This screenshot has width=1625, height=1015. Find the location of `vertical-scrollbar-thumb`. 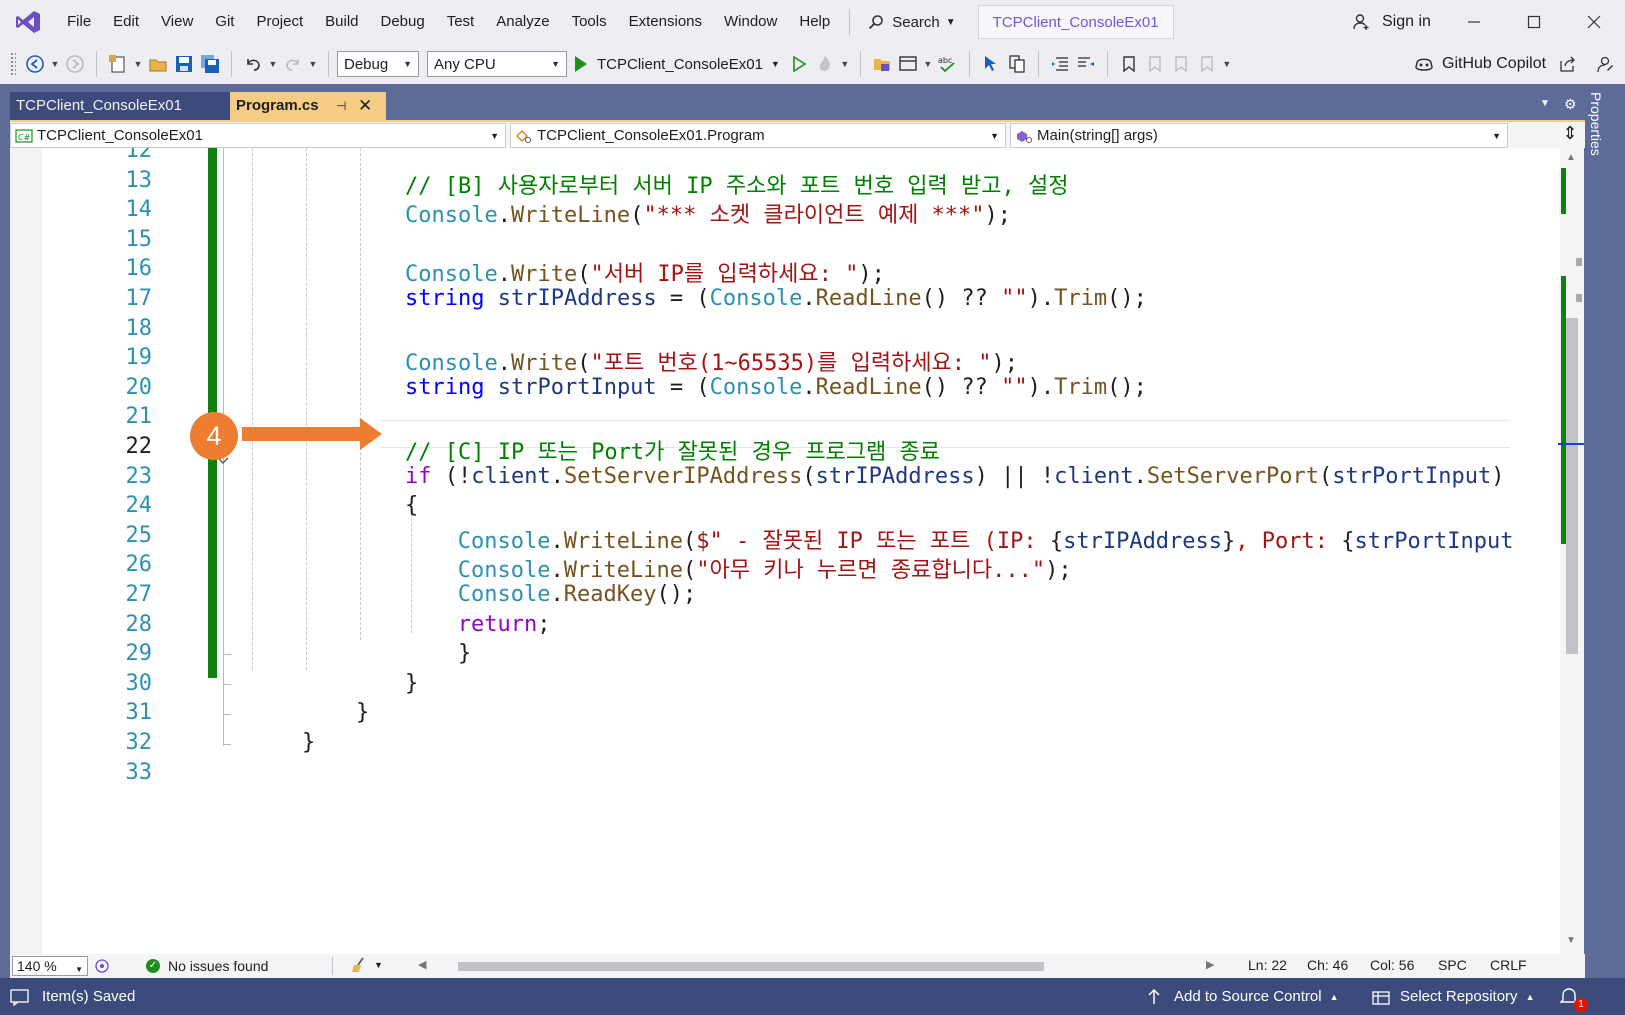

vertical-scrollbar-thumb is located at coordinates (1572, 486).